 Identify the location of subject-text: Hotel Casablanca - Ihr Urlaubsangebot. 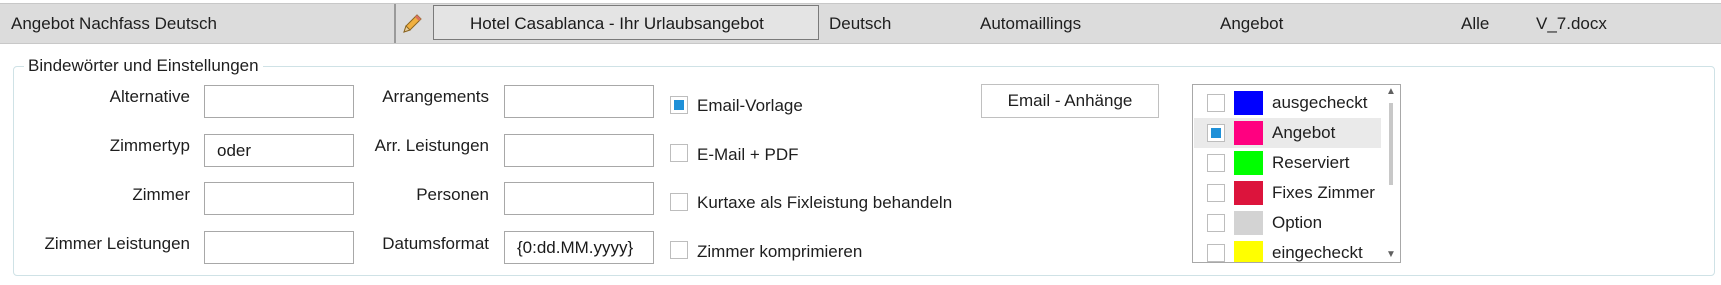
(617, 23).